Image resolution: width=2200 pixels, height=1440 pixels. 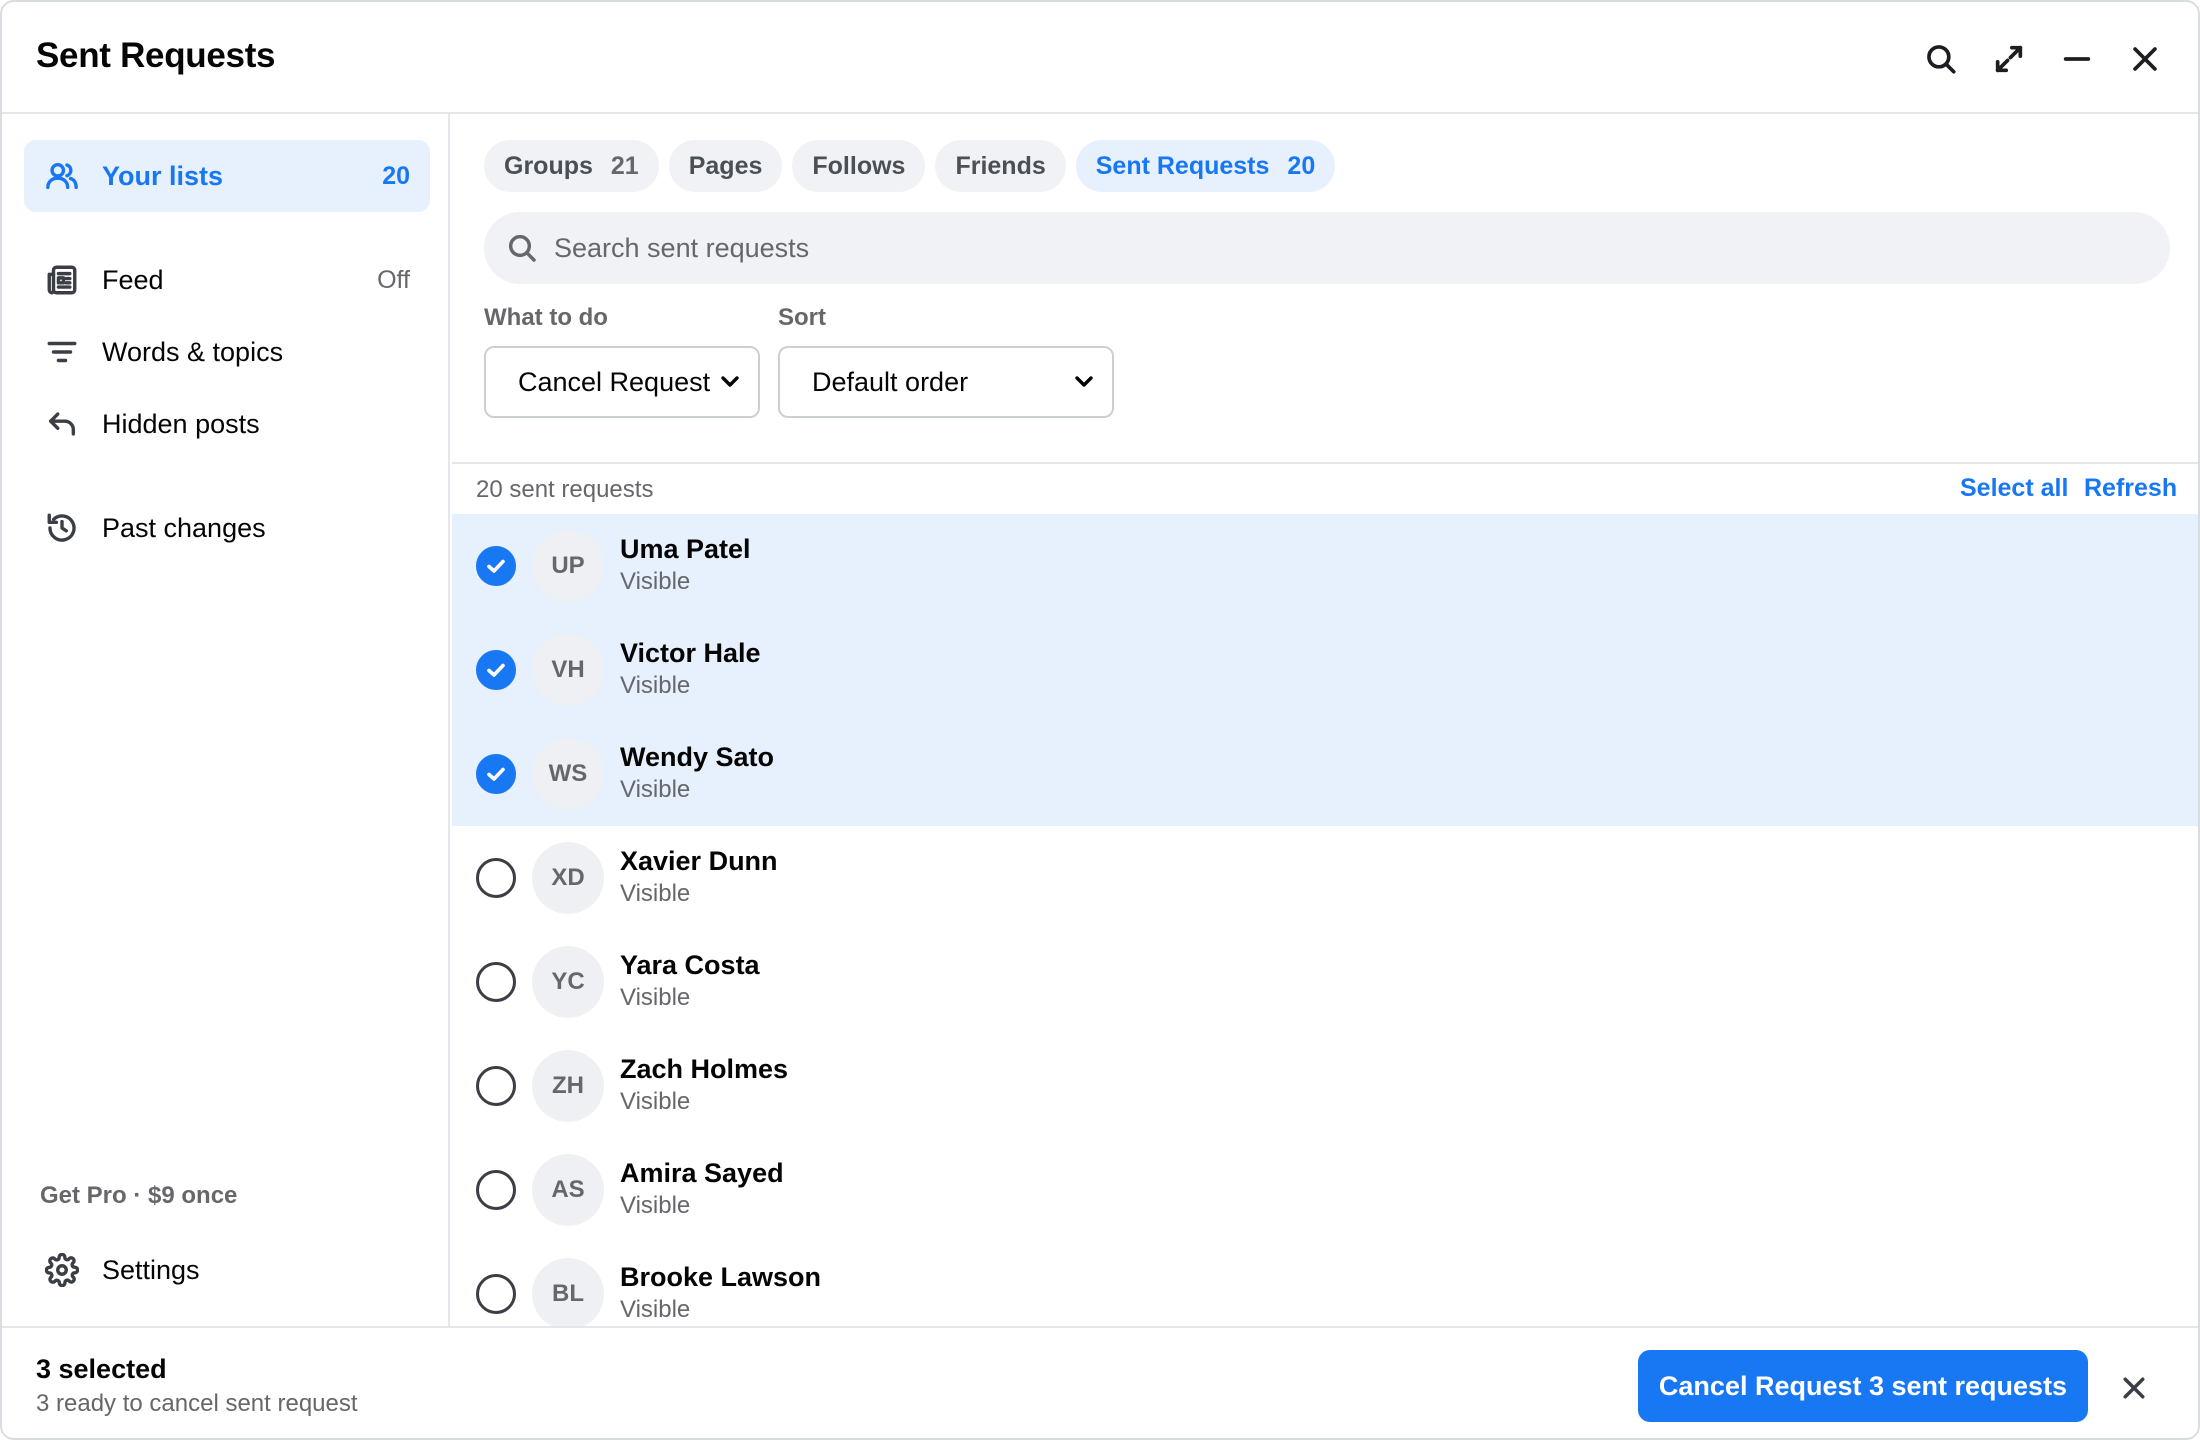 I want to click on action-select-value: Cancel Request, so click(x=614, y=381).